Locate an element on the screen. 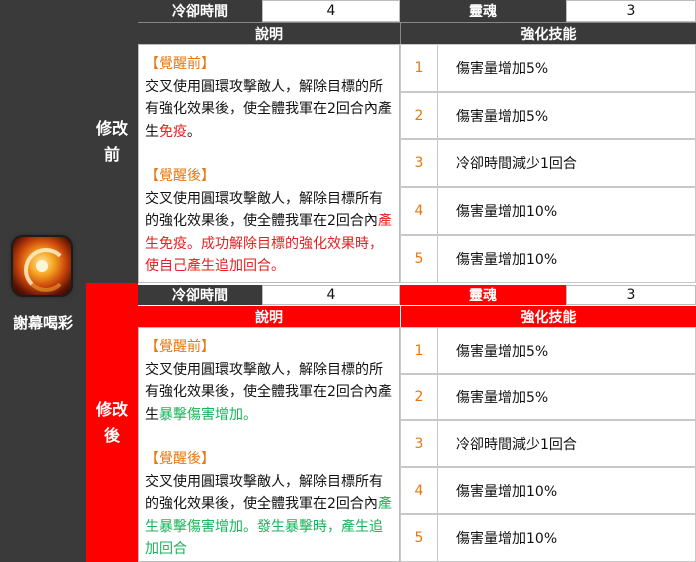 The width and height of the screenshot is (696, 562). awaken-before-highlight: 免疫 is located at coordinates (173, 131).